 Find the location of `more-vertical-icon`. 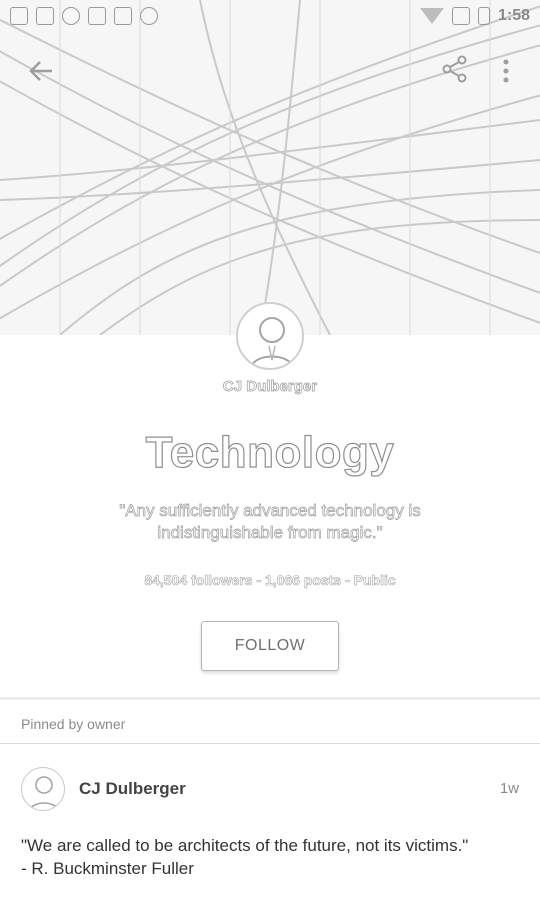

more-vertical-icon is located at coordinates (506, 71).